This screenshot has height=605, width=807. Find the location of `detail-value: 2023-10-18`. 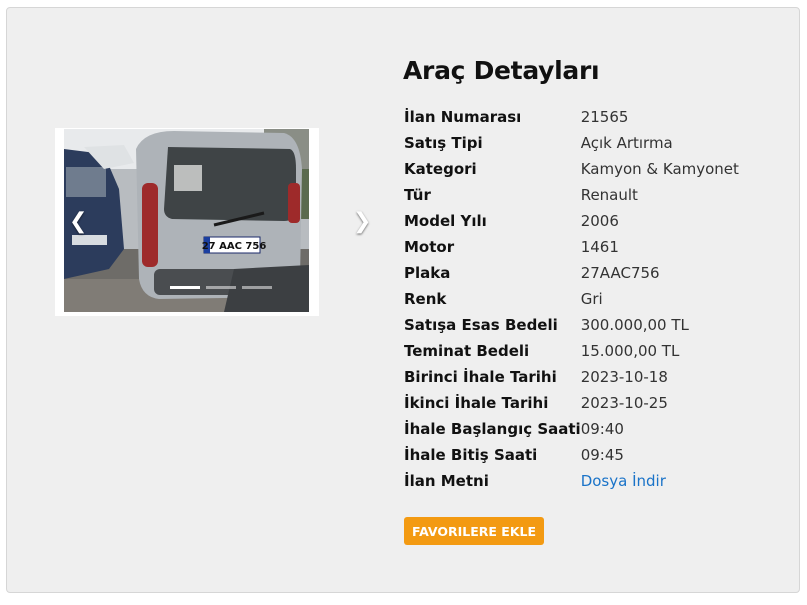

detail-value: 2023-10-18 is located at coordinates (624, 377).